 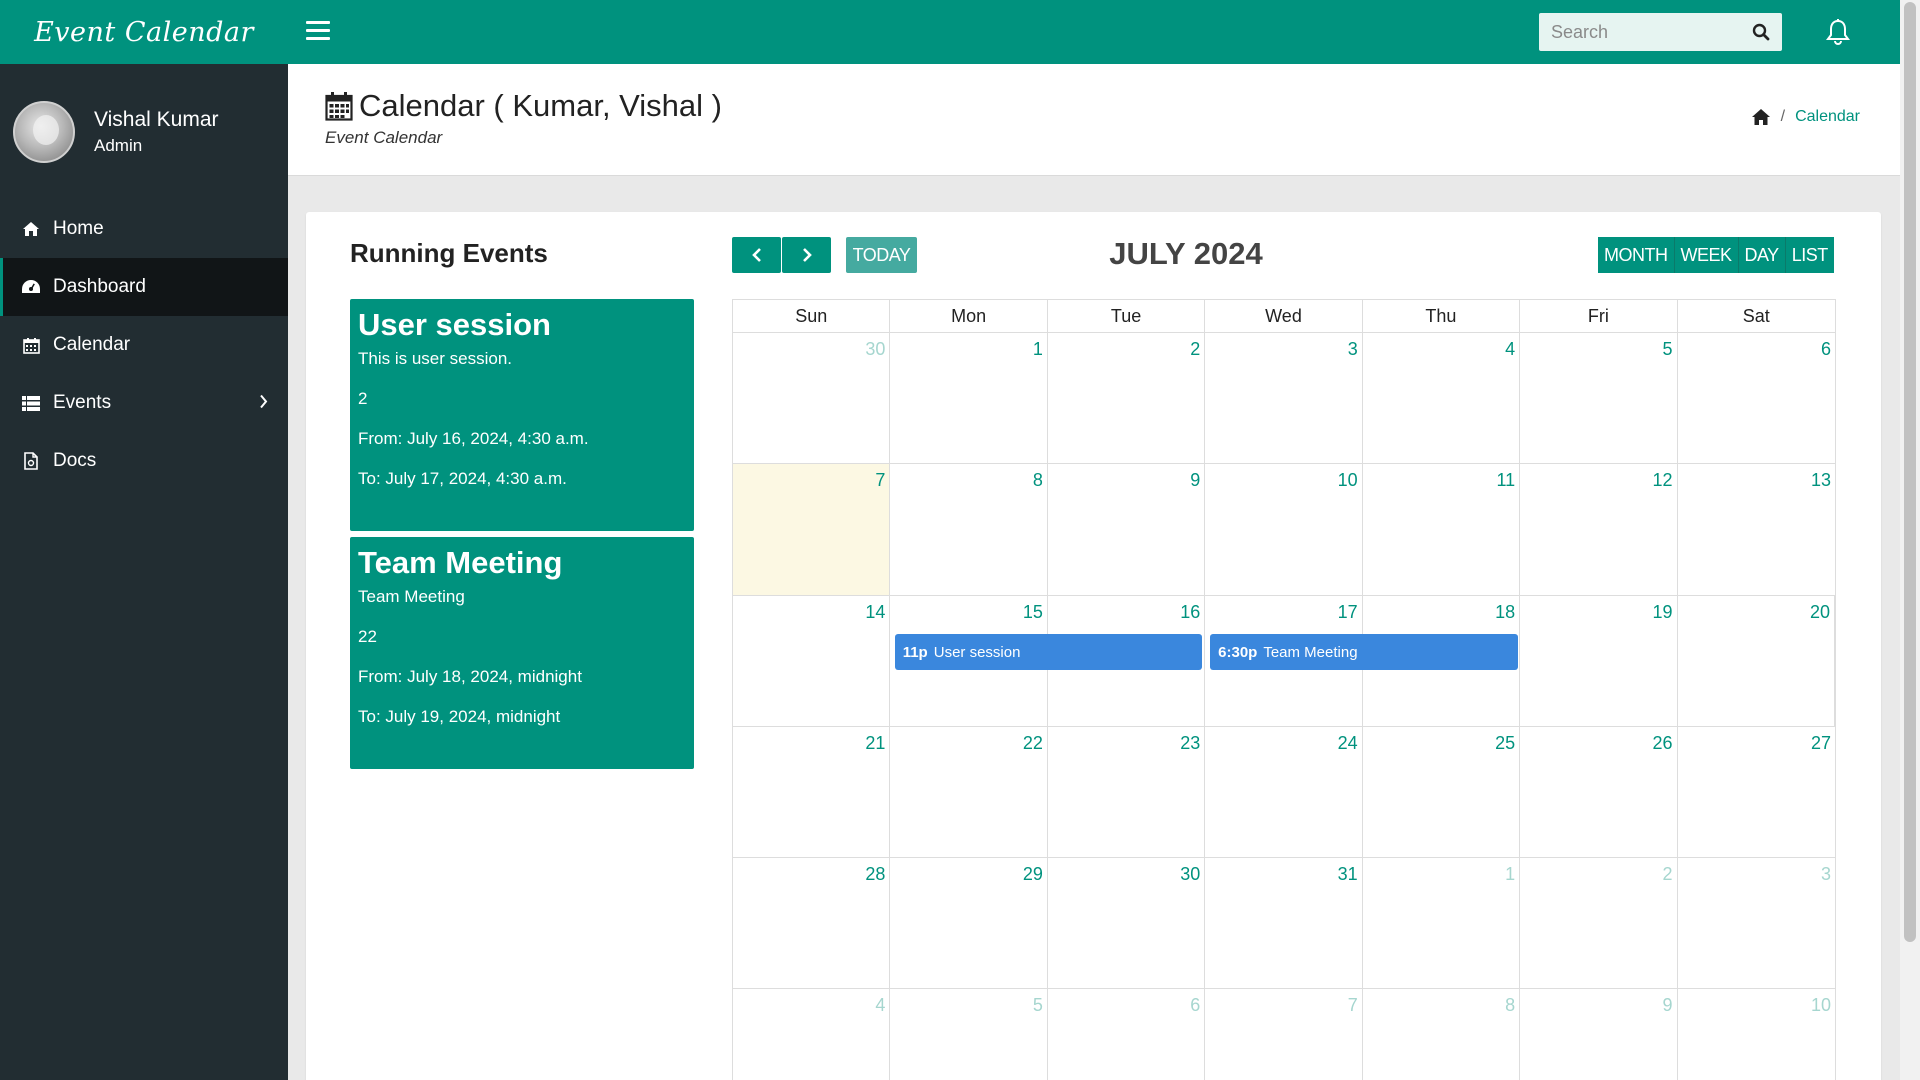 I want to click on day-number: 21, so click(x=875, y=743).